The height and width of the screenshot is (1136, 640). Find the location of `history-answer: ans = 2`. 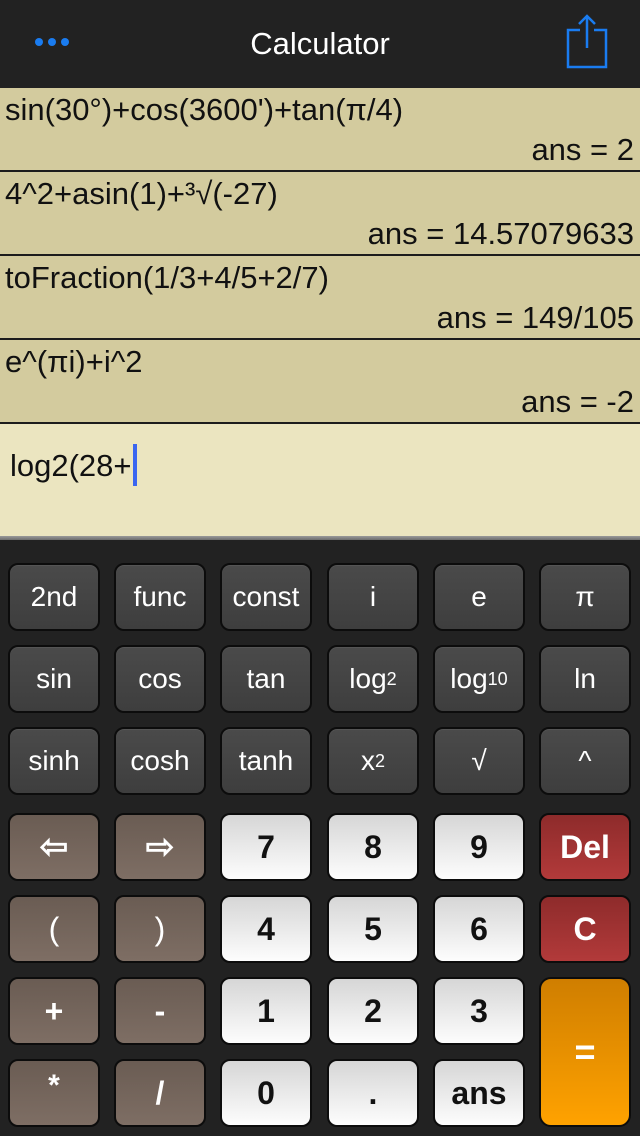

history-answer: ans = 2 is located at coordinates (582, 149).